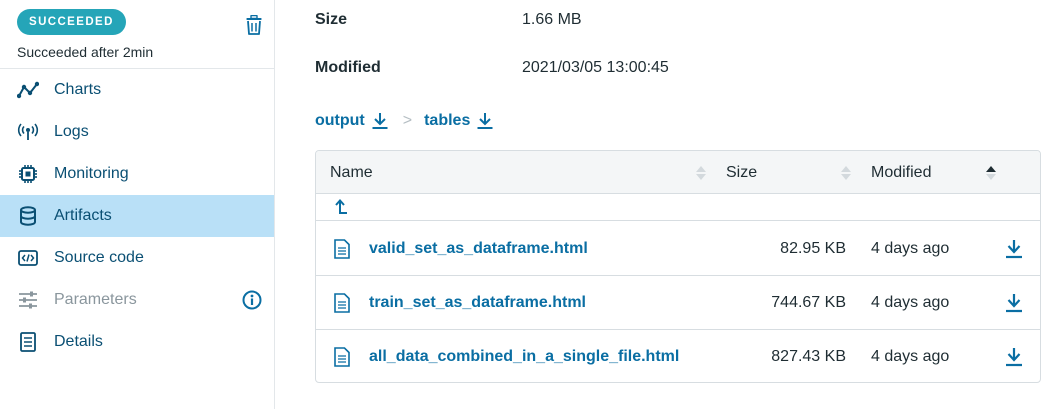 This screenshot has height=409, width=1044. What do you see at coordinates (447, 120) in the screenshot?
I see `breadcrumb-label: tables` at bounding box center [447, 120].